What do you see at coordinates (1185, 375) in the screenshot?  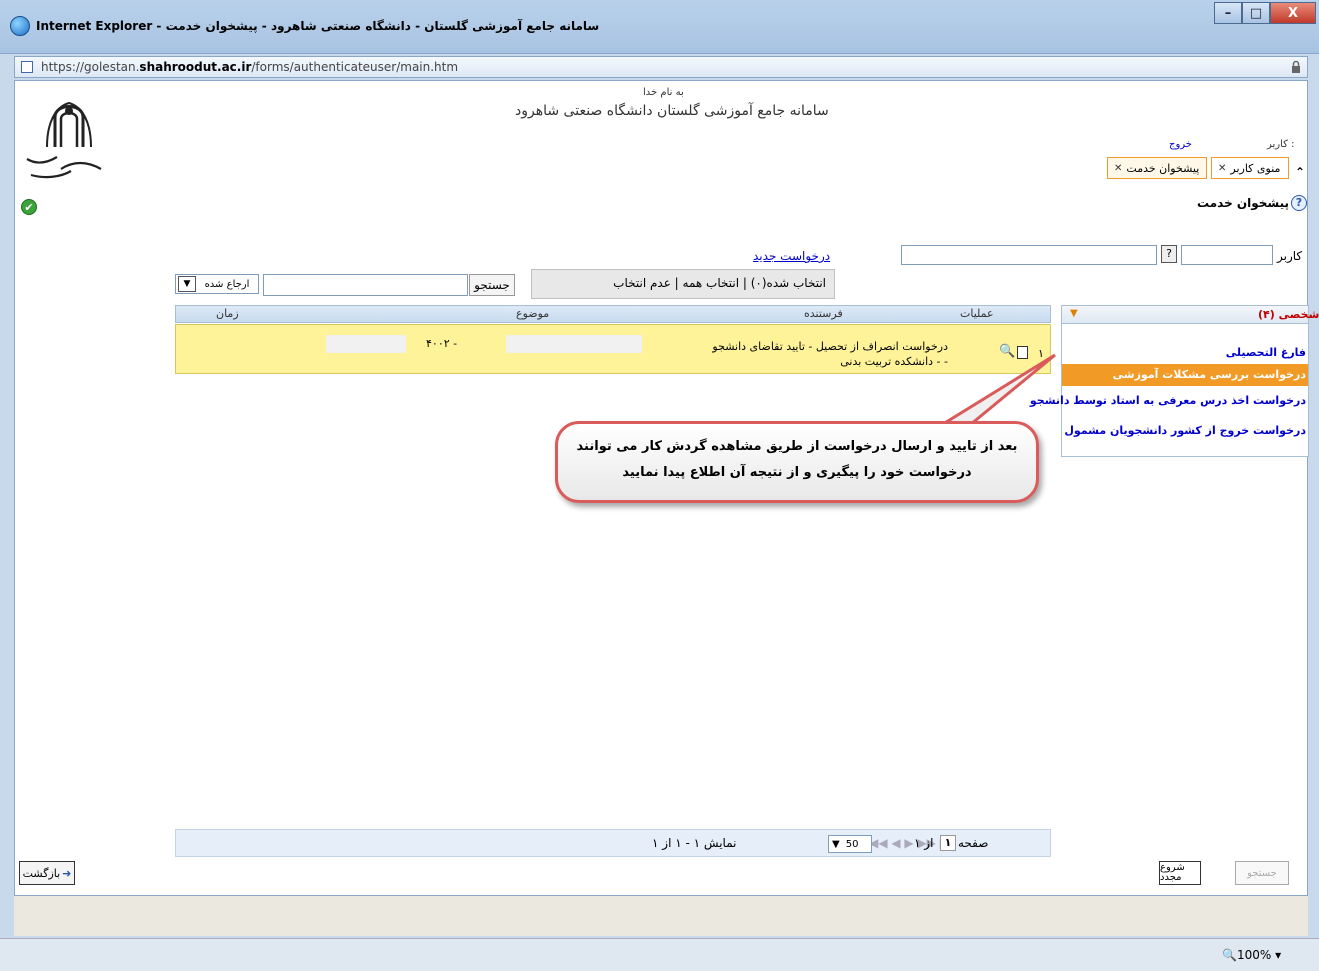 I see `sidebar-item-educational-problems: درخواست بررسی مشکلات آموزشی` at bounding box center [1185, 375].